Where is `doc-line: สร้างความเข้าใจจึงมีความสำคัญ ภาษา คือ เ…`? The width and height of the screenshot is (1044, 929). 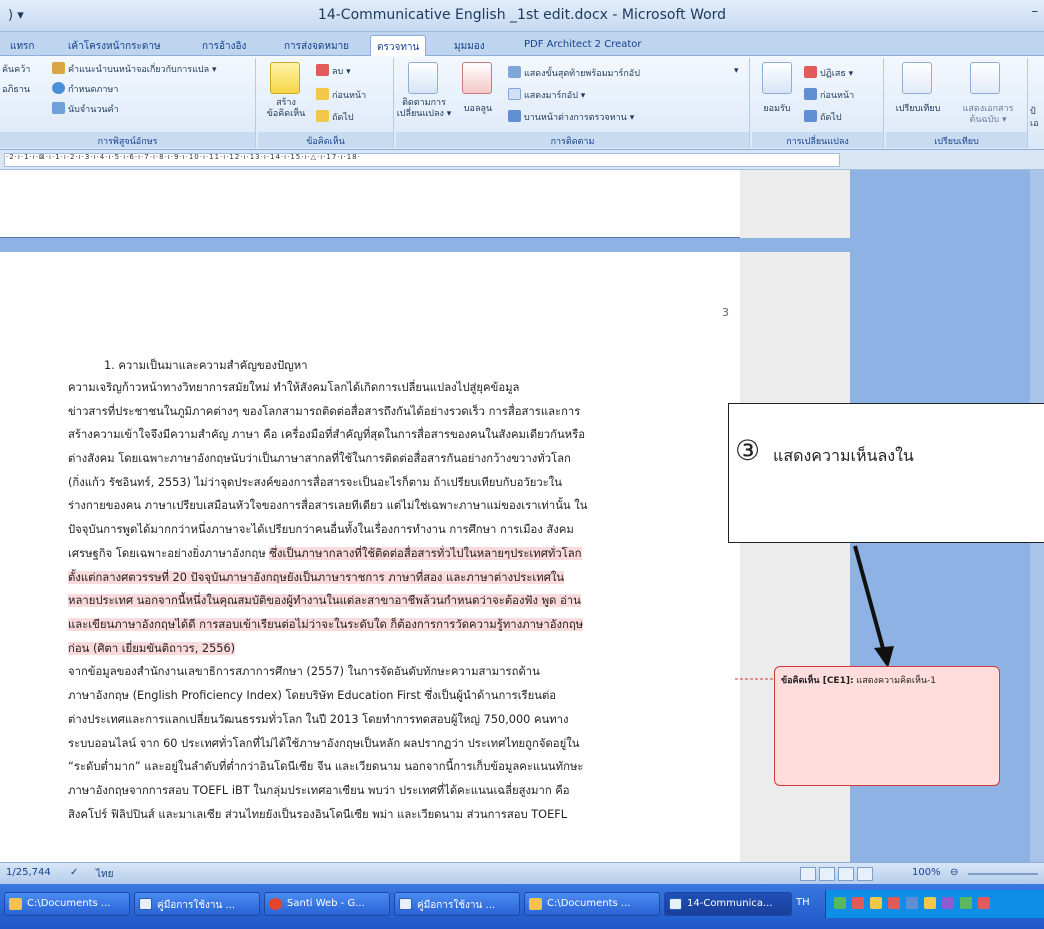
doc-line: สร้างความเข้าใจจึงมีความสำคัญ ภาษา คือ เ… is located at coordinates (326, 434).